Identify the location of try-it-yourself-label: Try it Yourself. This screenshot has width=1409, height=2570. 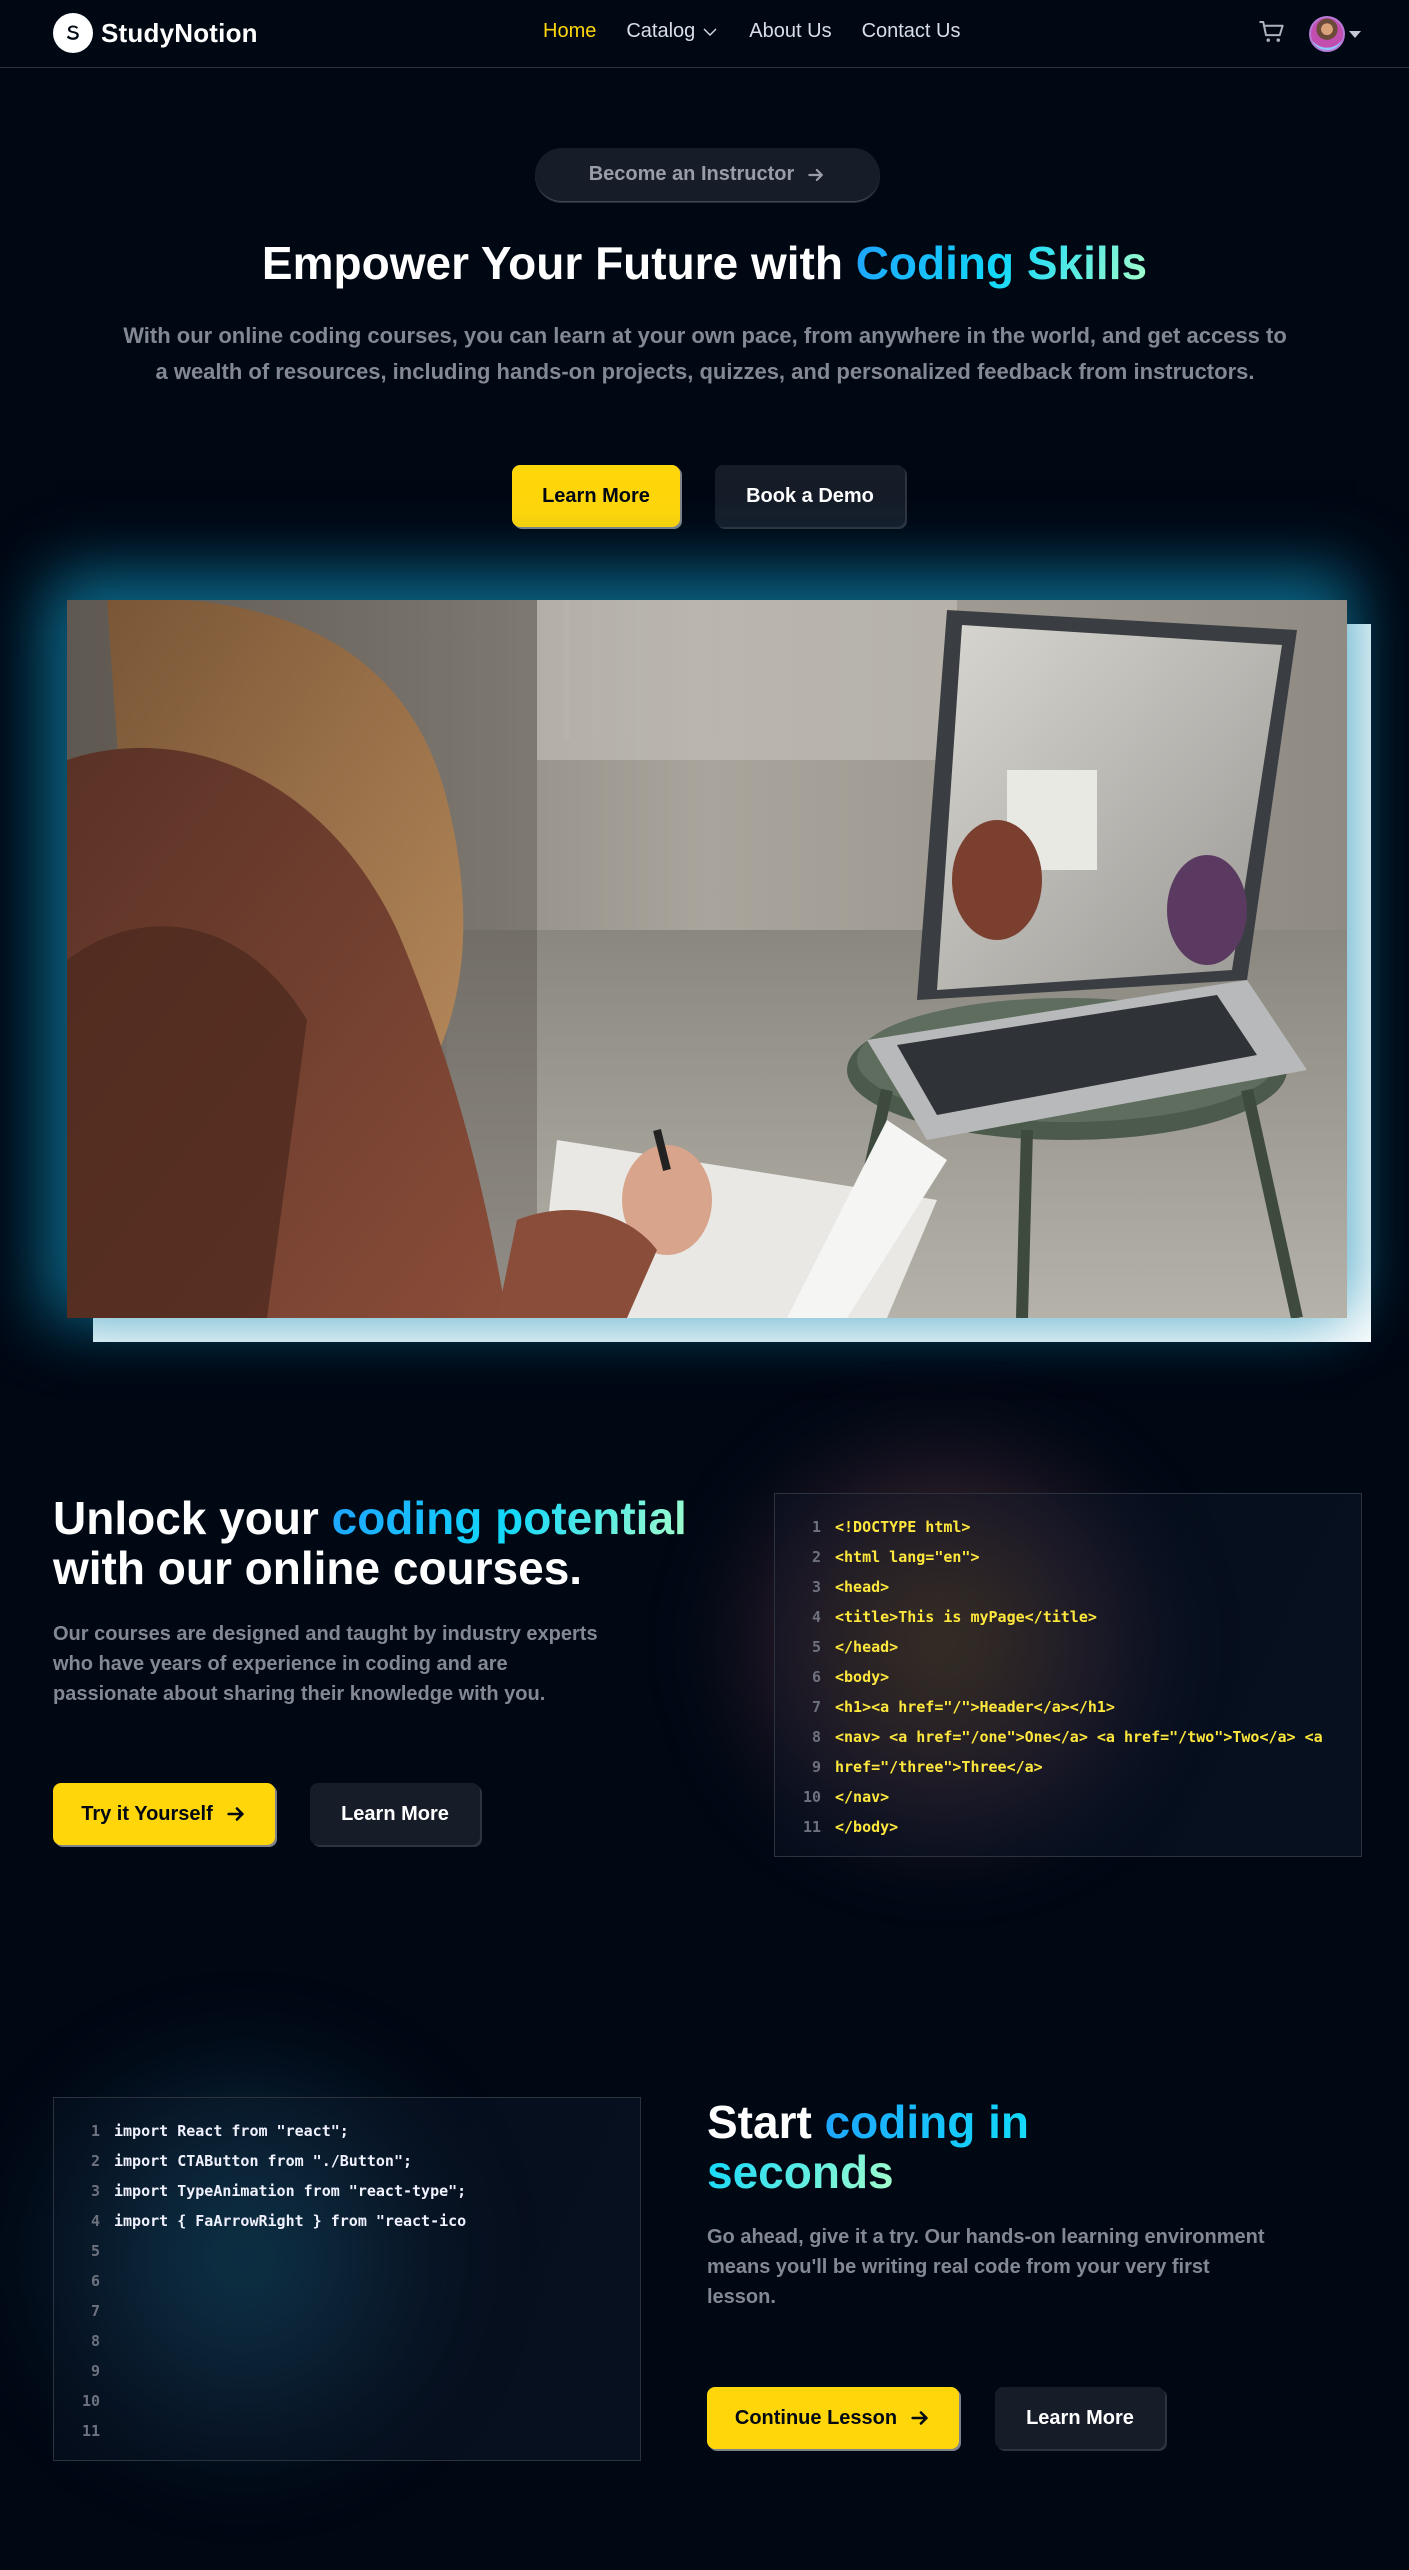
(147, 1813).